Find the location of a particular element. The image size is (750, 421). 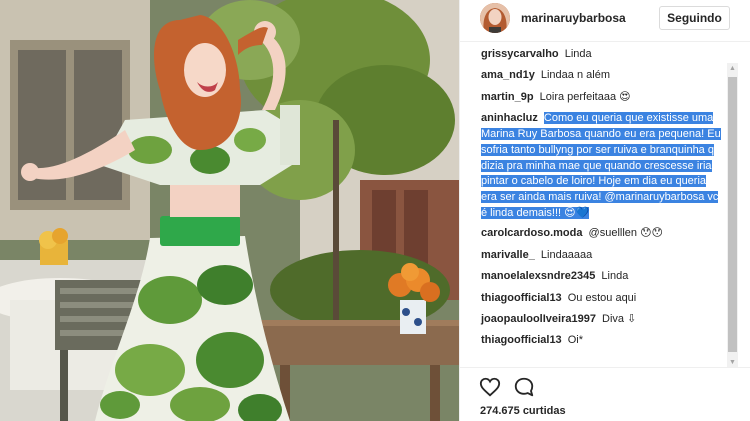

post-actions: 274.675 curtidas is located at coordinates (605, 394).